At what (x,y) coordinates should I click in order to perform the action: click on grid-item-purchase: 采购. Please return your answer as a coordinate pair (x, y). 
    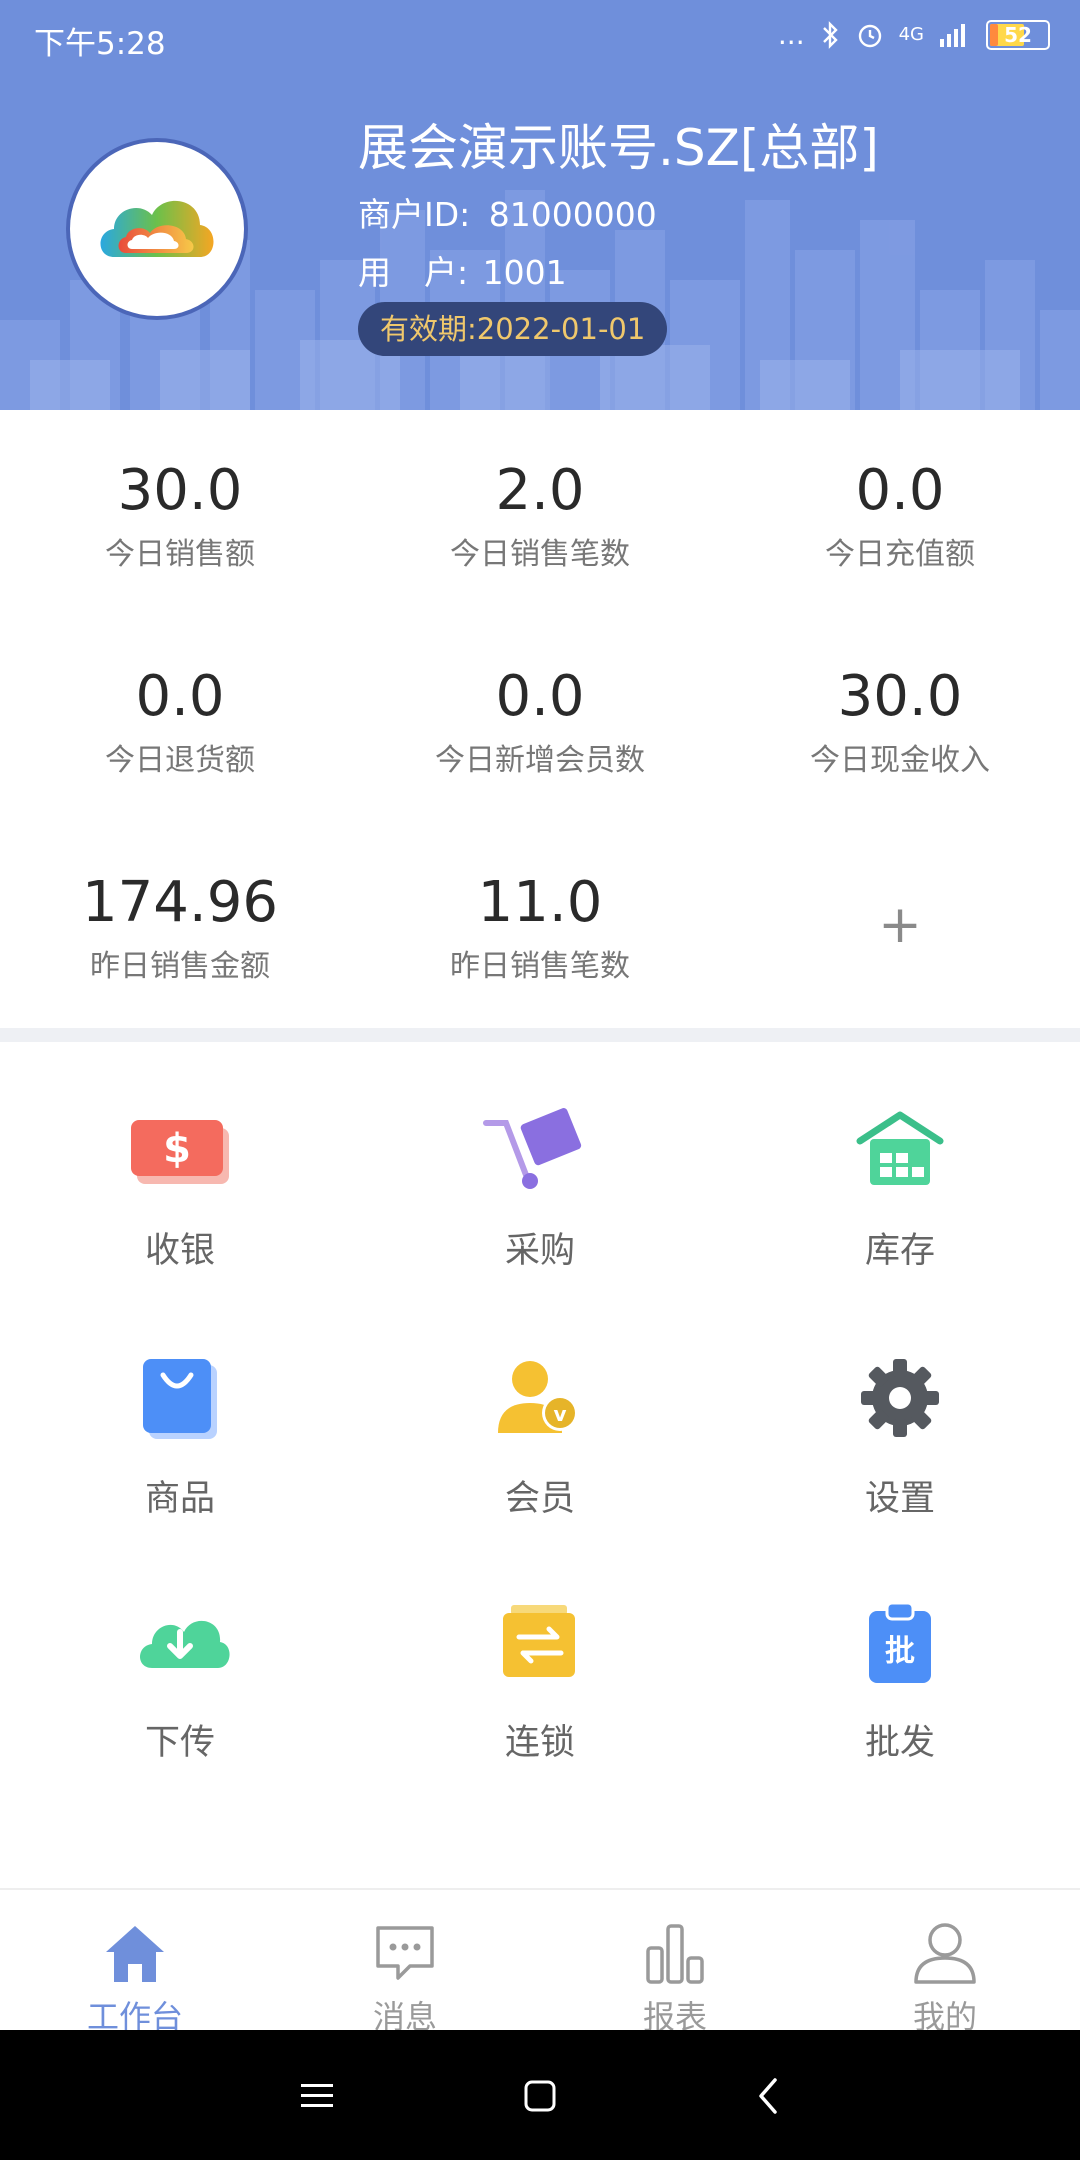
    Looking at the image, I should click on (540, 1200).